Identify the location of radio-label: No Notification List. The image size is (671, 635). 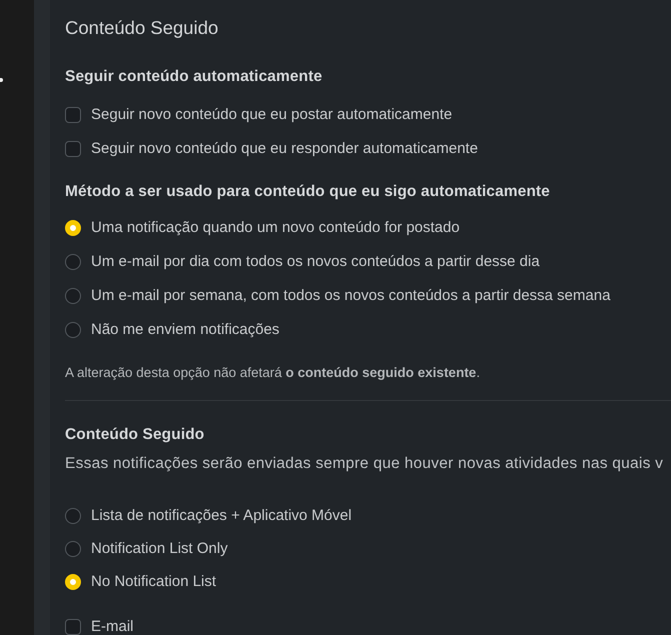
(153, 582).